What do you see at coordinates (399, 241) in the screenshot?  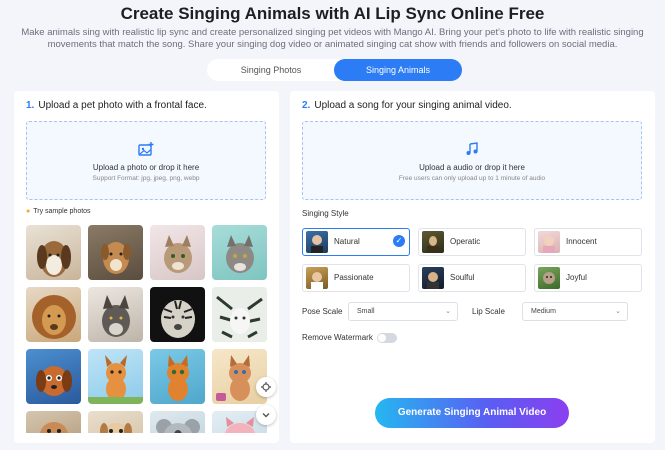 I see `check-icon: ✓` at bounding box center [399, 241].